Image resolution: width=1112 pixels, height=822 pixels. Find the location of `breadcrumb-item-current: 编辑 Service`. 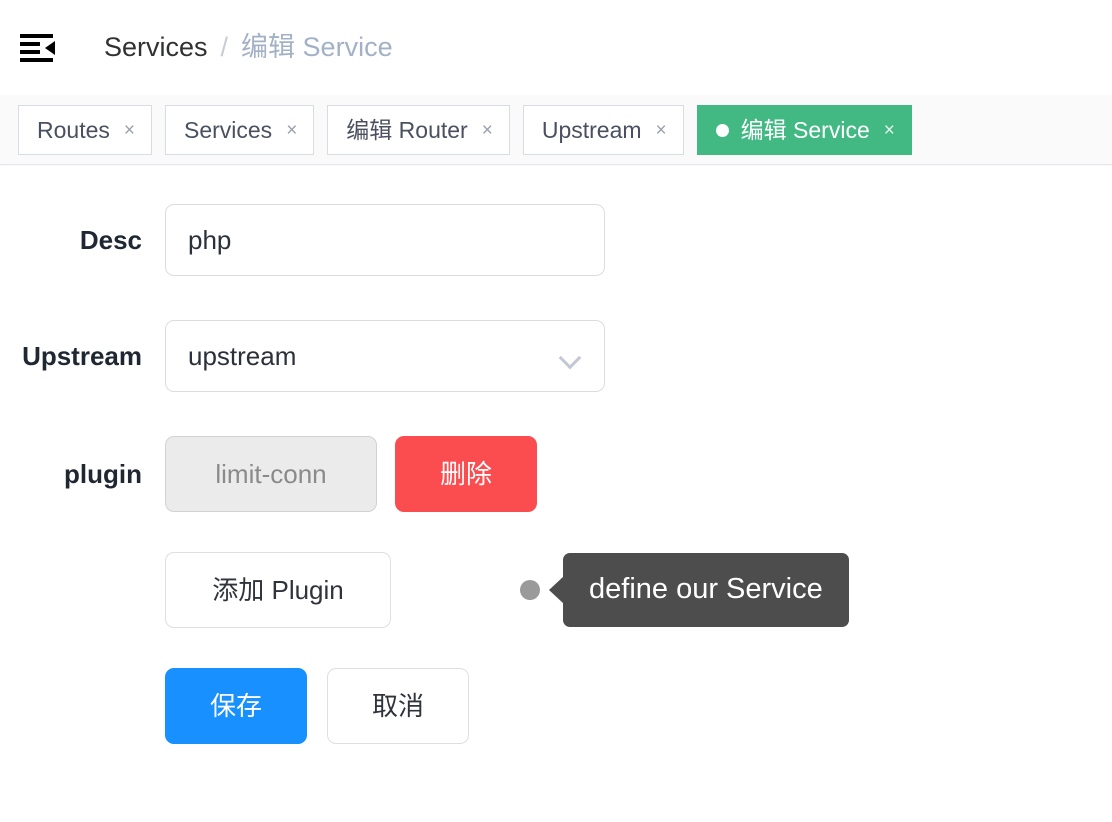

breadcrumb-item-current: 编辑 Service is located at coordinates (317, 47).